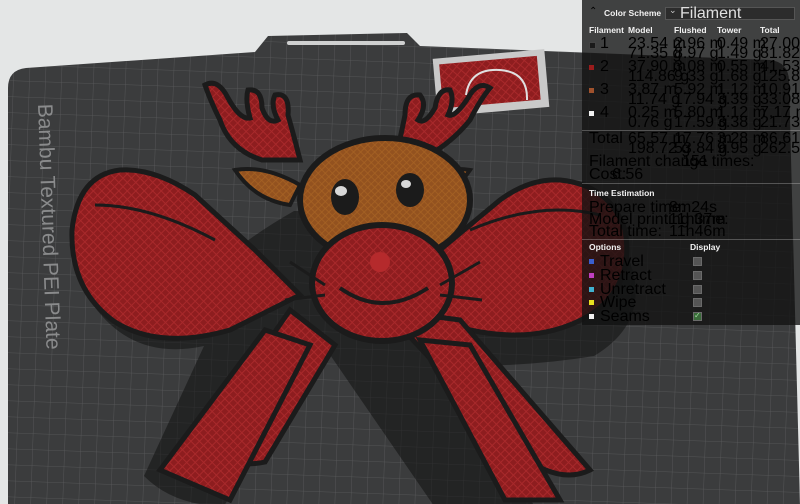  What do you see at coordinates (705, 247) in the screenshot?
I see `display-header: Display` at bounding box center [705, 247].